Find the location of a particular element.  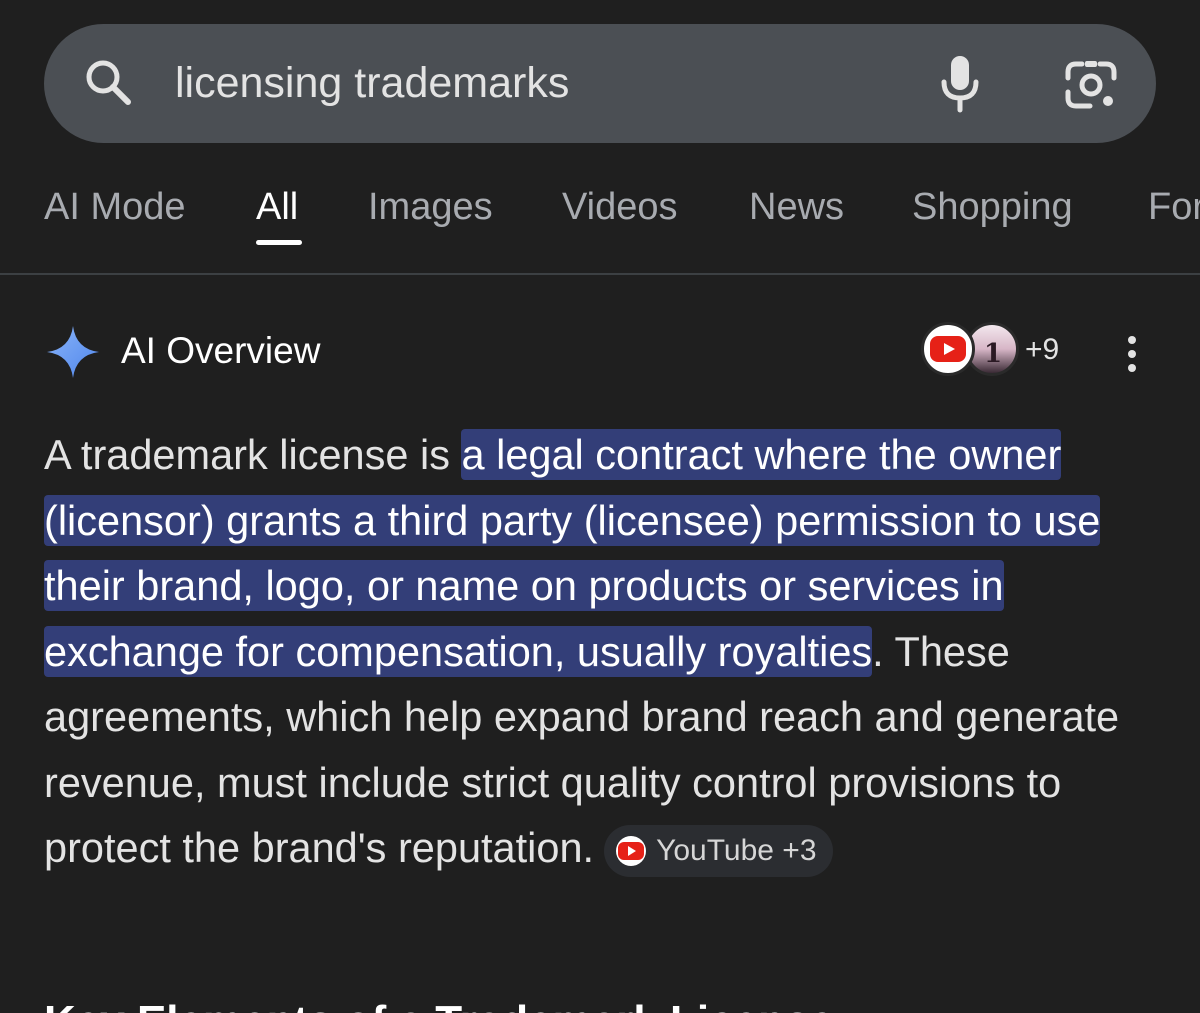

ai-sparkle-icon is located at coordinates (73, 352).